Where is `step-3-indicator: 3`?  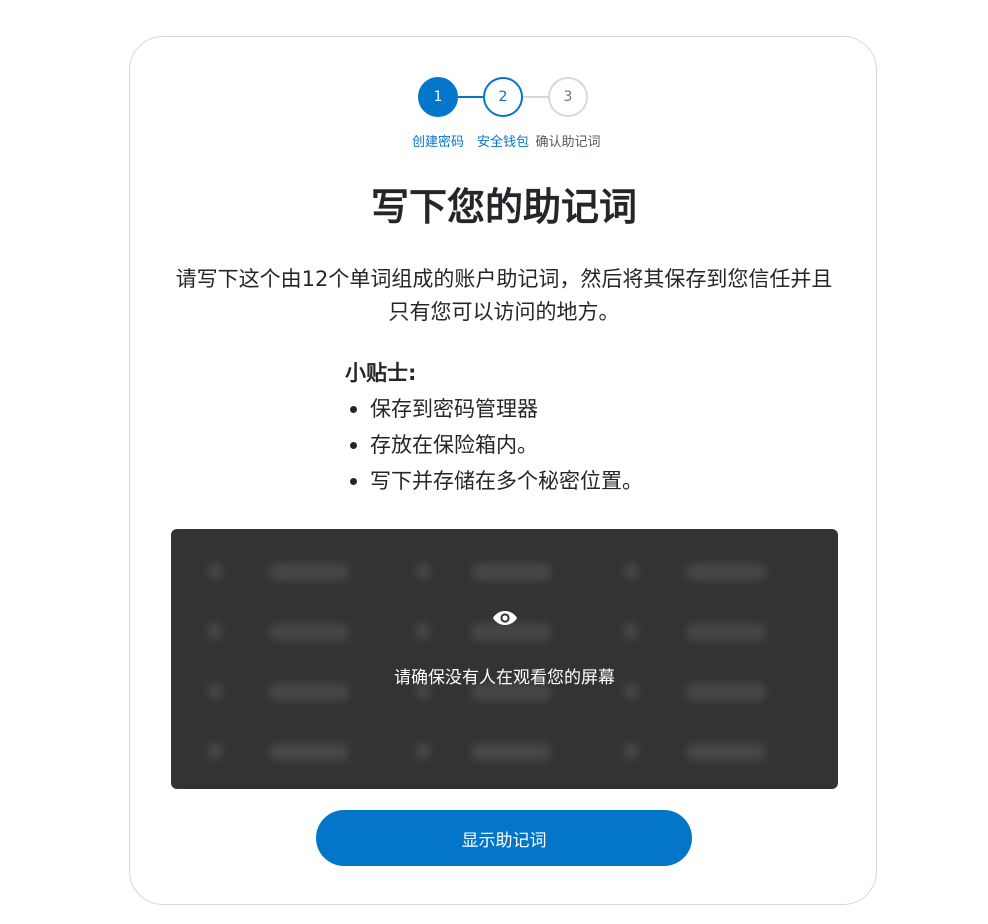
step-3-indicator: 3 is located at coordinates (568, 97).